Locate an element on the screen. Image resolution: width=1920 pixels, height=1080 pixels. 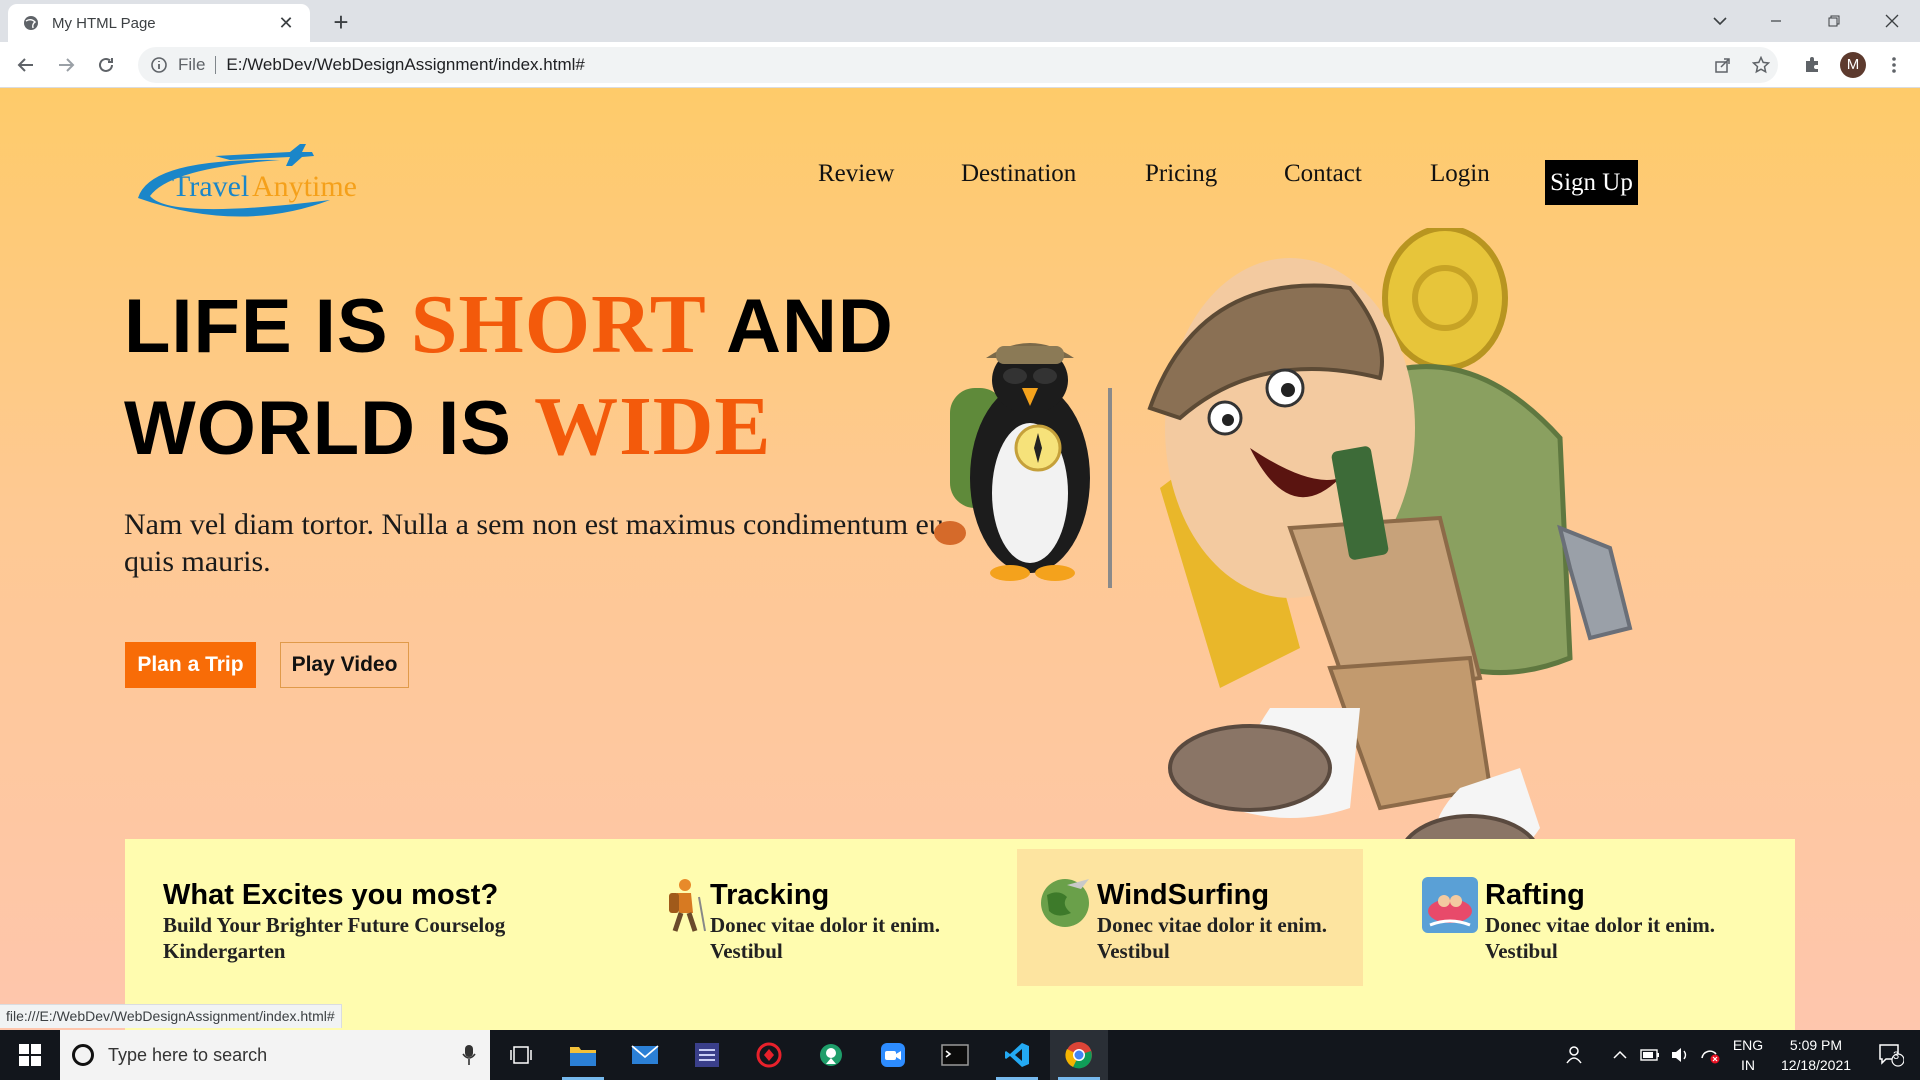
globe-icon is located at coordinates (1065, 903).